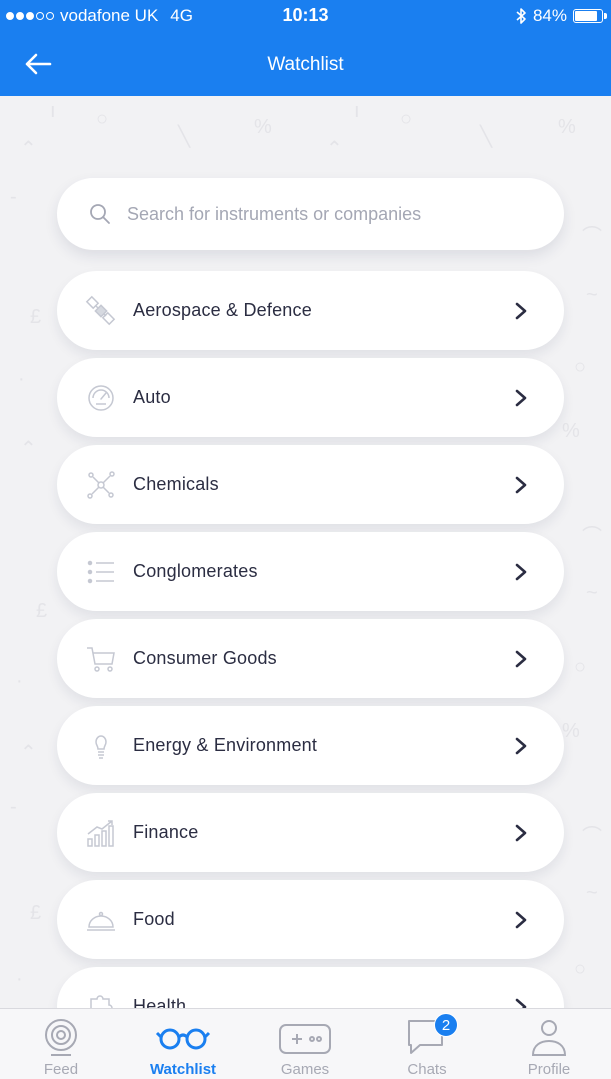 The height and width of the screenshot is (1079, 611). I want to click on feed-icon, so click(61, 1037).